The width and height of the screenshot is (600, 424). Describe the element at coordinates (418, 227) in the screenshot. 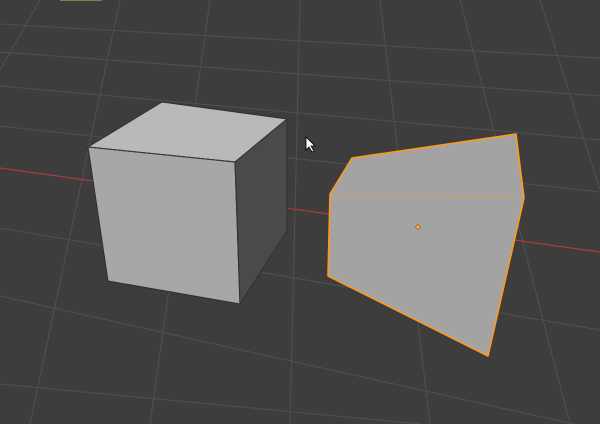

I see `origin-point` at that location.